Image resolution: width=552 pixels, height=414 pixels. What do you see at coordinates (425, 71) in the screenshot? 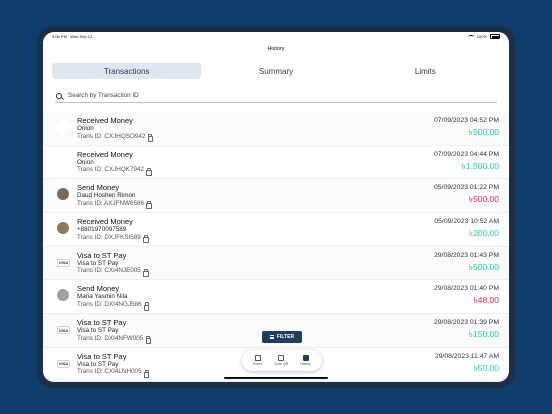
I see `tab-limits: Limits` at bounding box center [425, 71].